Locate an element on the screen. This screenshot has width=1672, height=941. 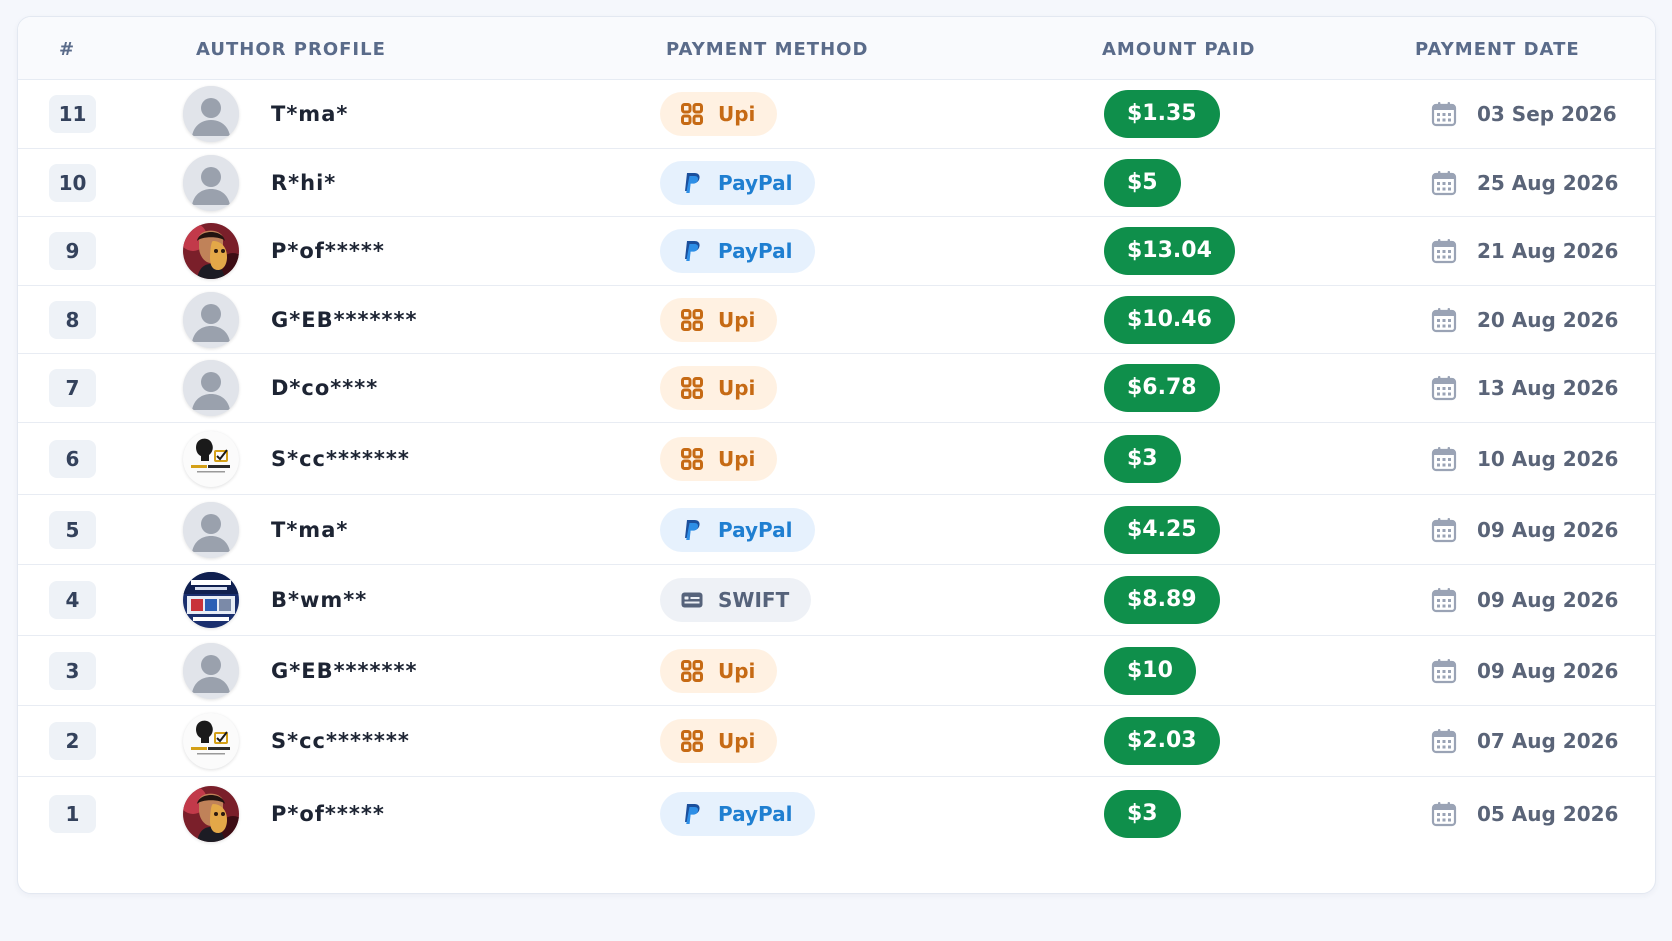
amount-cell: $6.78 is located at coordinates (1191, 388).